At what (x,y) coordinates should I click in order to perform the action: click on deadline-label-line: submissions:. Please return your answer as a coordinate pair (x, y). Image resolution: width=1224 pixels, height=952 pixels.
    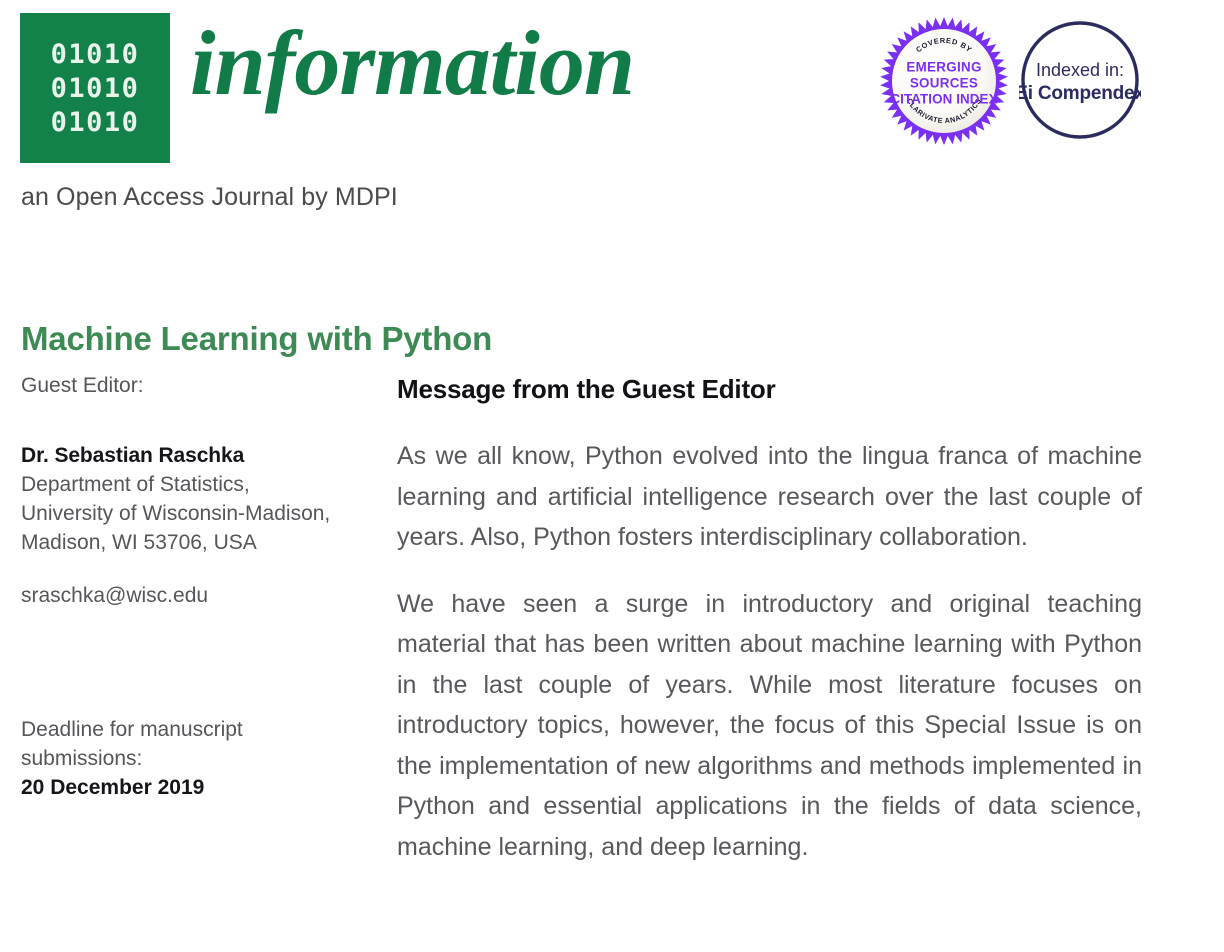
    Looking at the image, I should click on (82, 758).